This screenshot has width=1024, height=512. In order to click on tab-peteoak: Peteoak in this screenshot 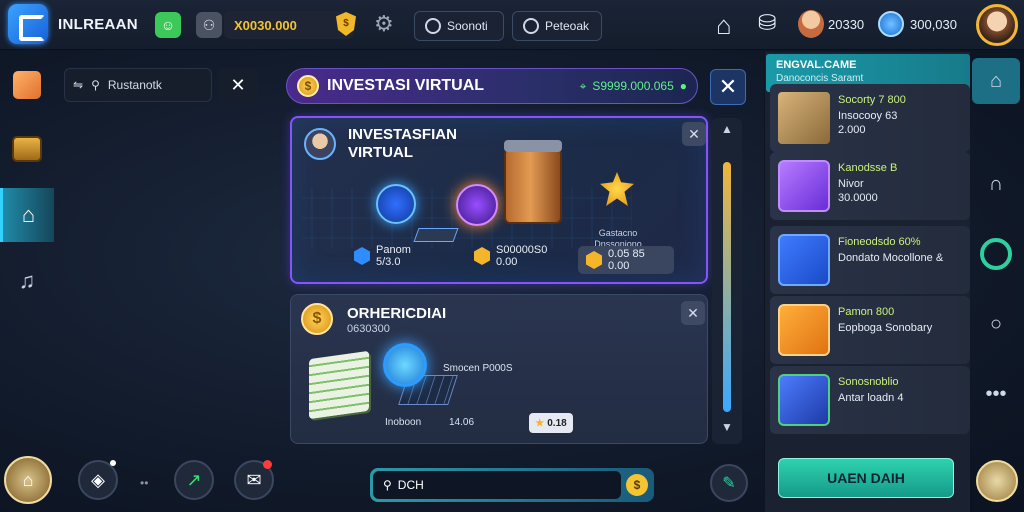, I will do `click(557, 26)`.